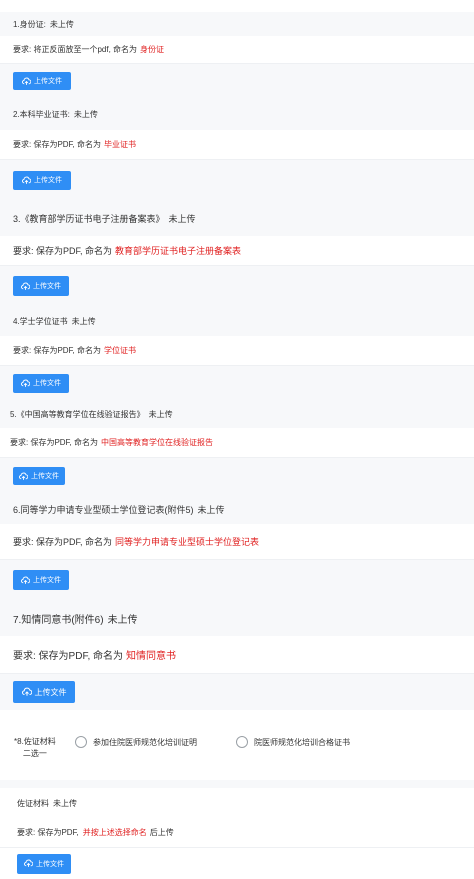  What do you see at coordinates (33, 803) in the screenshot?
I see `section-title: 佐证材料` at bounding box center [33, 803].